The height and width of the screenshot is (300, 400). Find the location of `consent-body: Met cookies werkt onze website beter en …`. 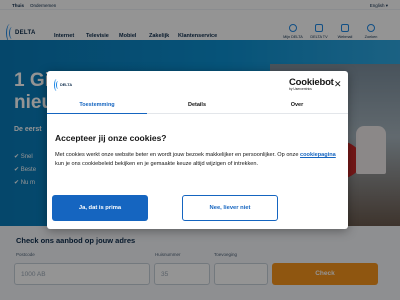

consent-body: Met cookies werkt onze website beter en … is located at coordinates (199, 160).